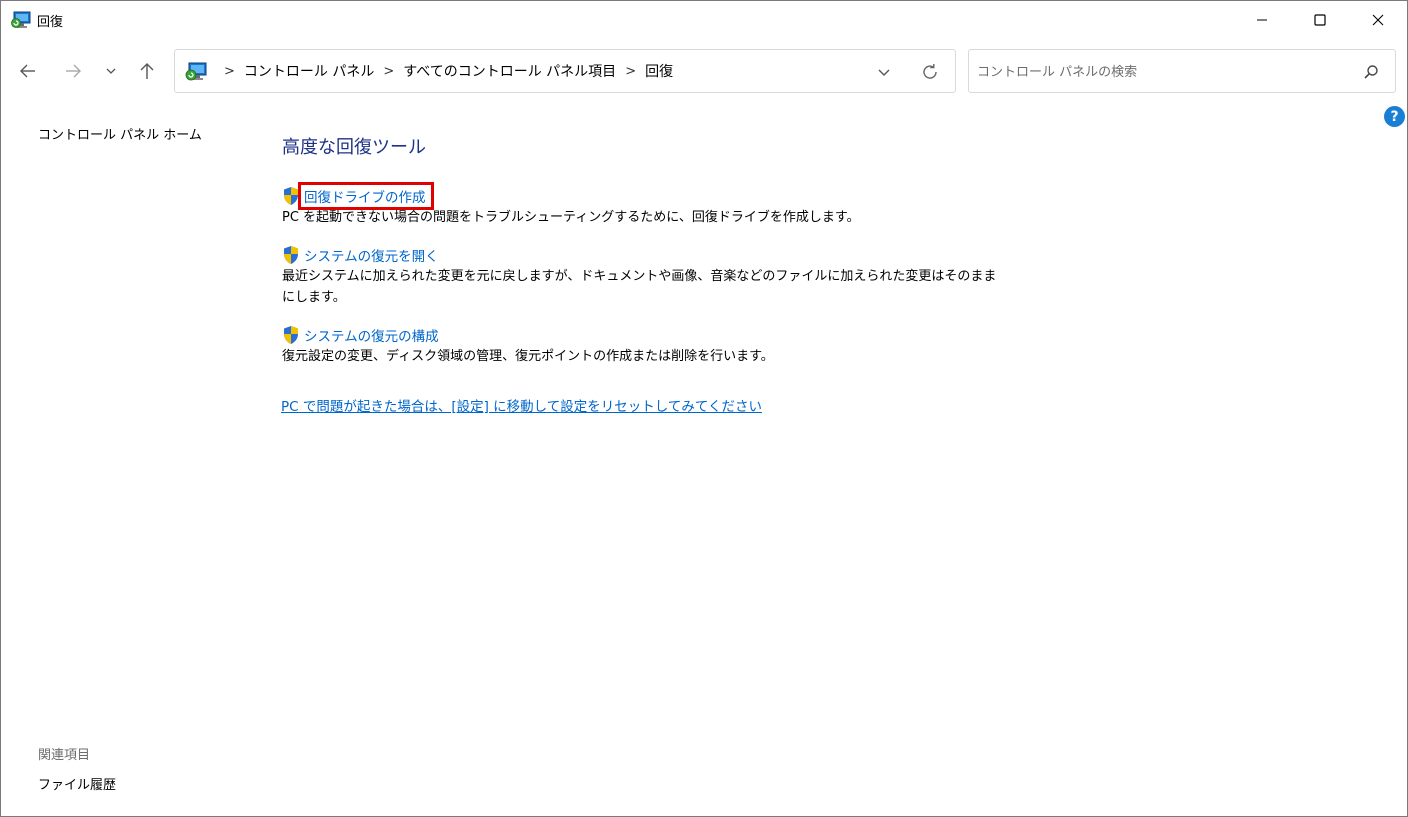 Image resolution: width=1408 pixels, height=817 pixels. Describe the element at coordinates (120, 133) in the screenshot. I see `control-panel-home-link: コントロール パネル ホーム` at that location.